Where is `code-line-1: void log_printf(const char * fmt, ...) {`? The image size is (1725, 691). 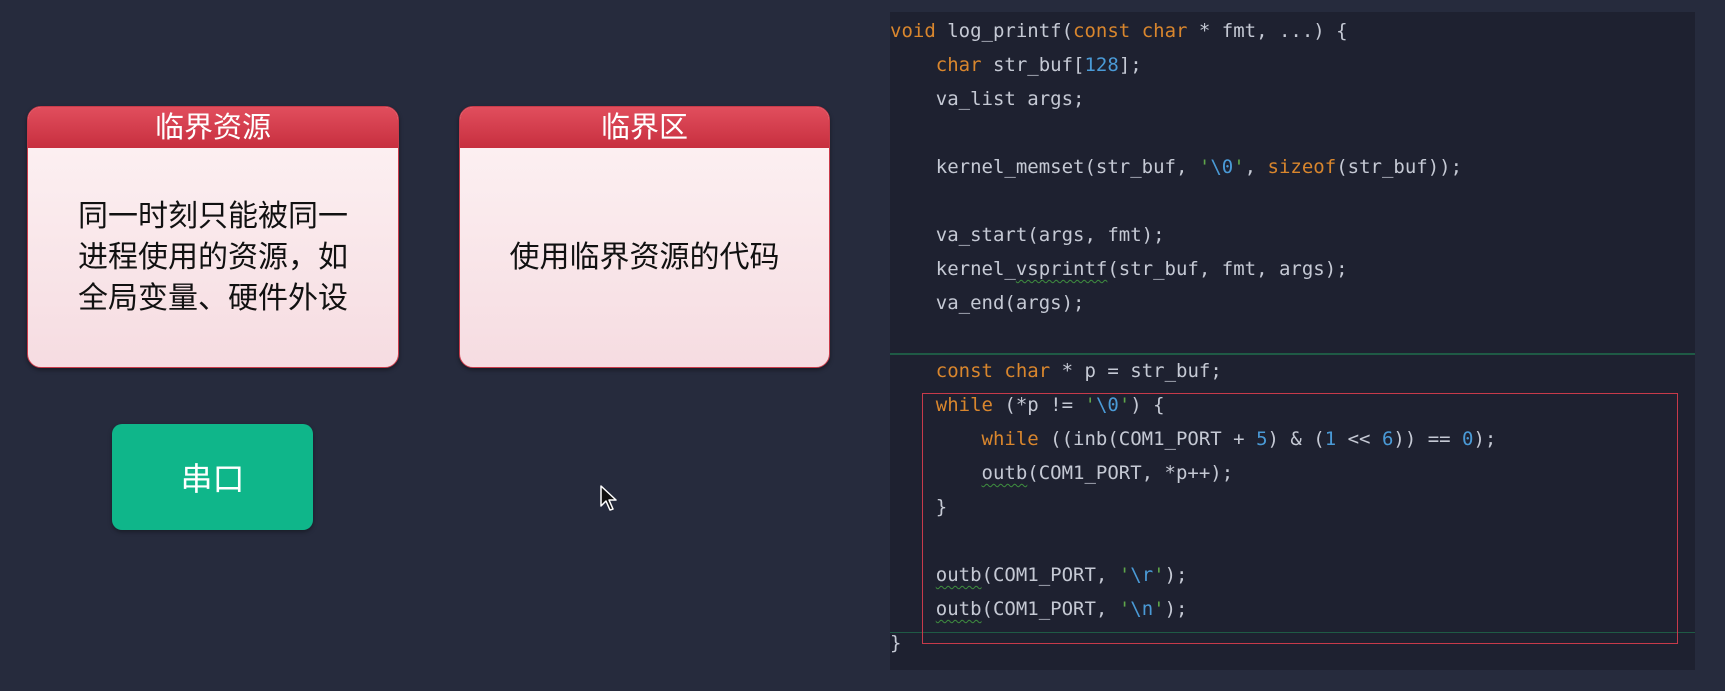
code-line-1: void log_printf(const char * fmt, ...) { is located at coordinates (1119, 31).